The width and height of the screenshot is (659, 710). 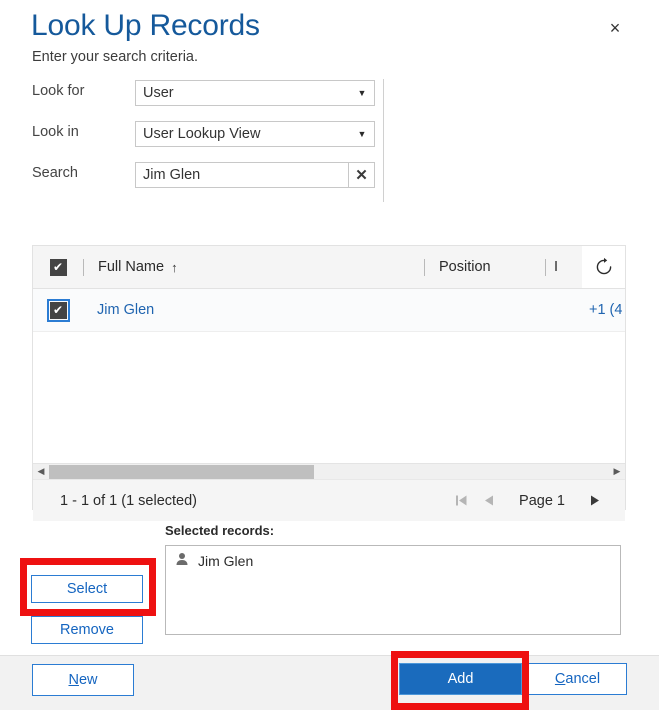 I want to click on pagination: Page 1, so click(x=528, y=501).